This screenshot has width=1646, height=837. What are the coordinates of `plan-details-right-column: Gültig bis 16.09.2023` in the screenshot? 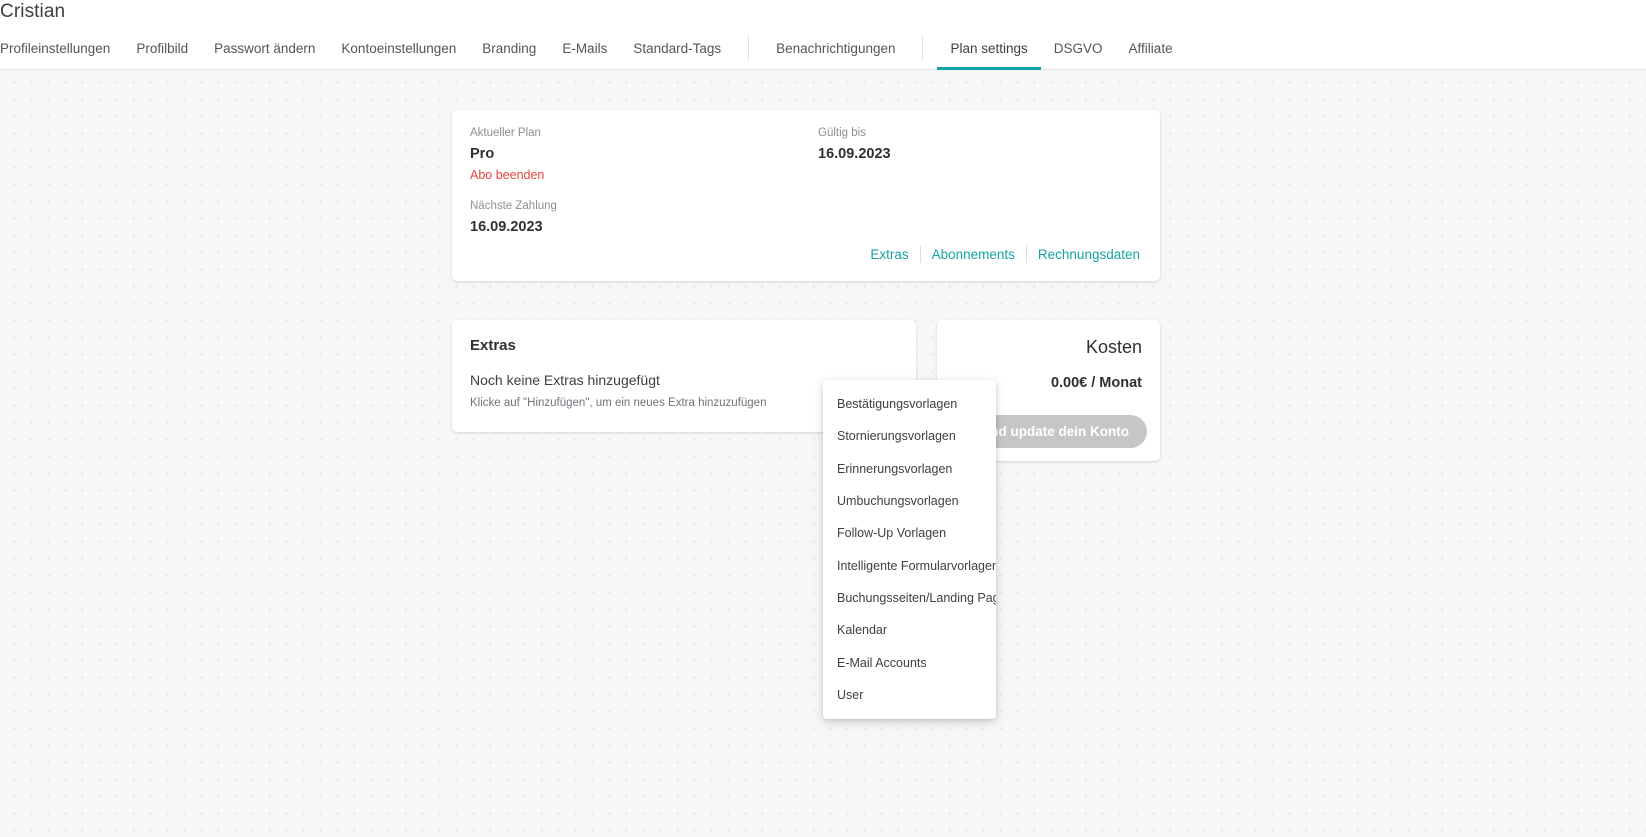 It's located at (968, 186).